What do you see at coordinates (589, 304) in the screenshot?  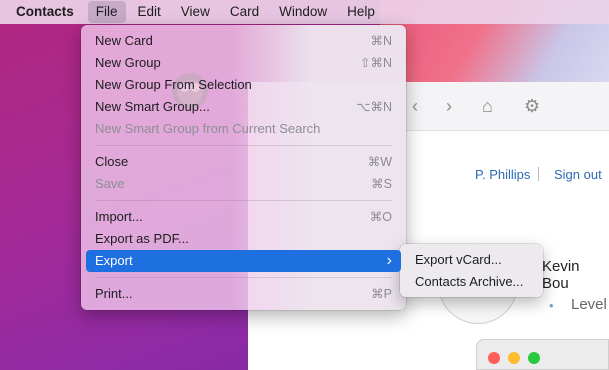 I see `level-label: Level` at bounding box center [589, 304].